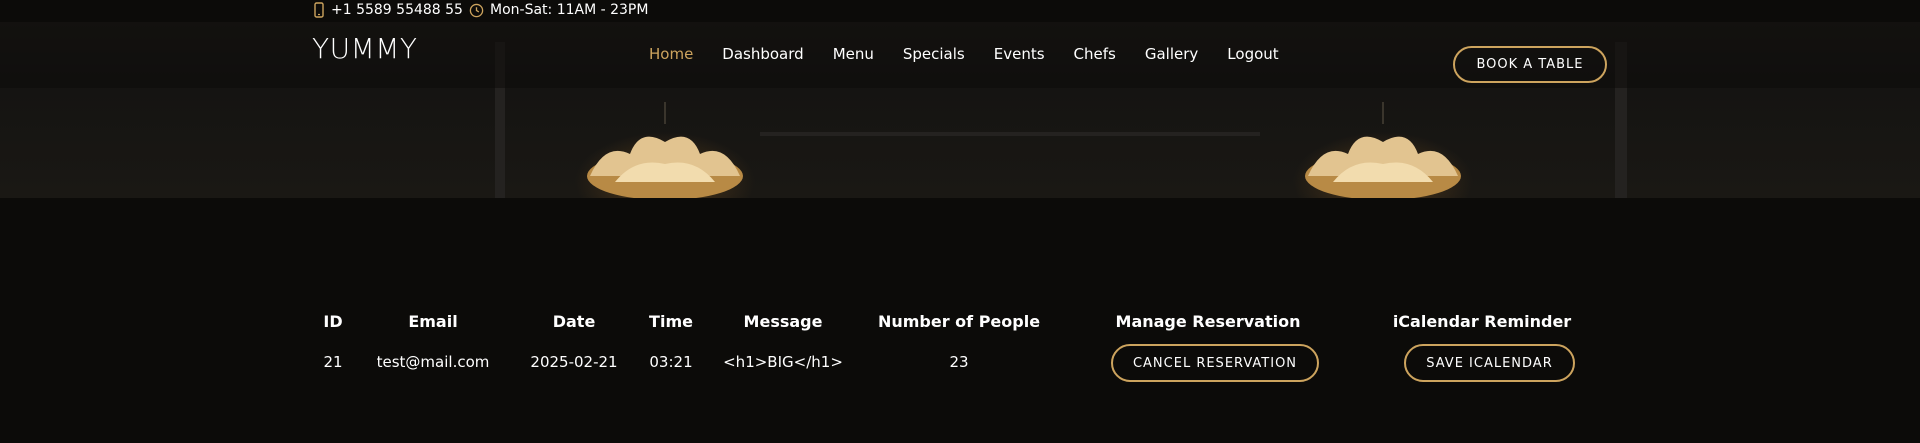 This screenshot has height=443, width=1920. I want to click on header-date: Date, so click(574, 321).